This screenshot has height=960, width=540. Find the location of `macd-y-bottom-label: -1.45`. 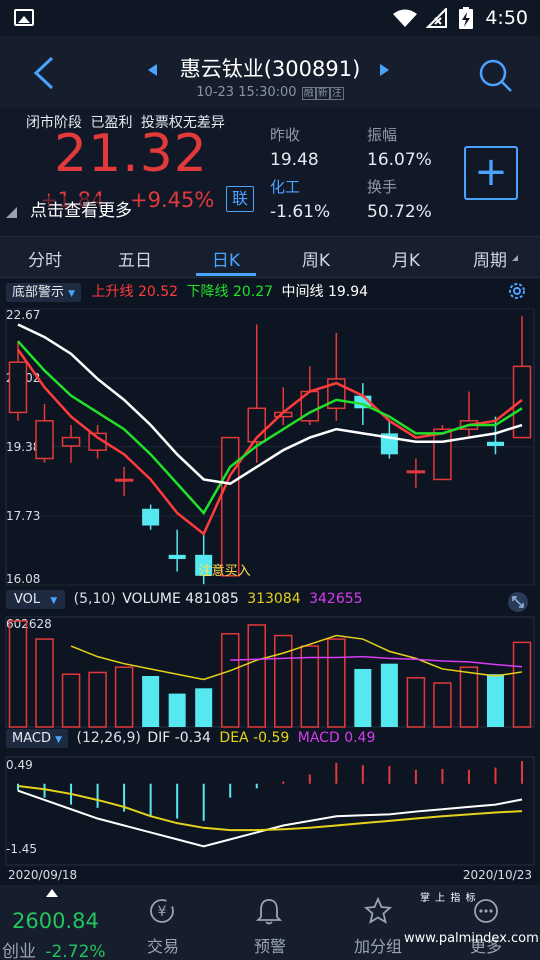

macd-y-bottom-label: -1.45 is located at coordinates (21, 849).